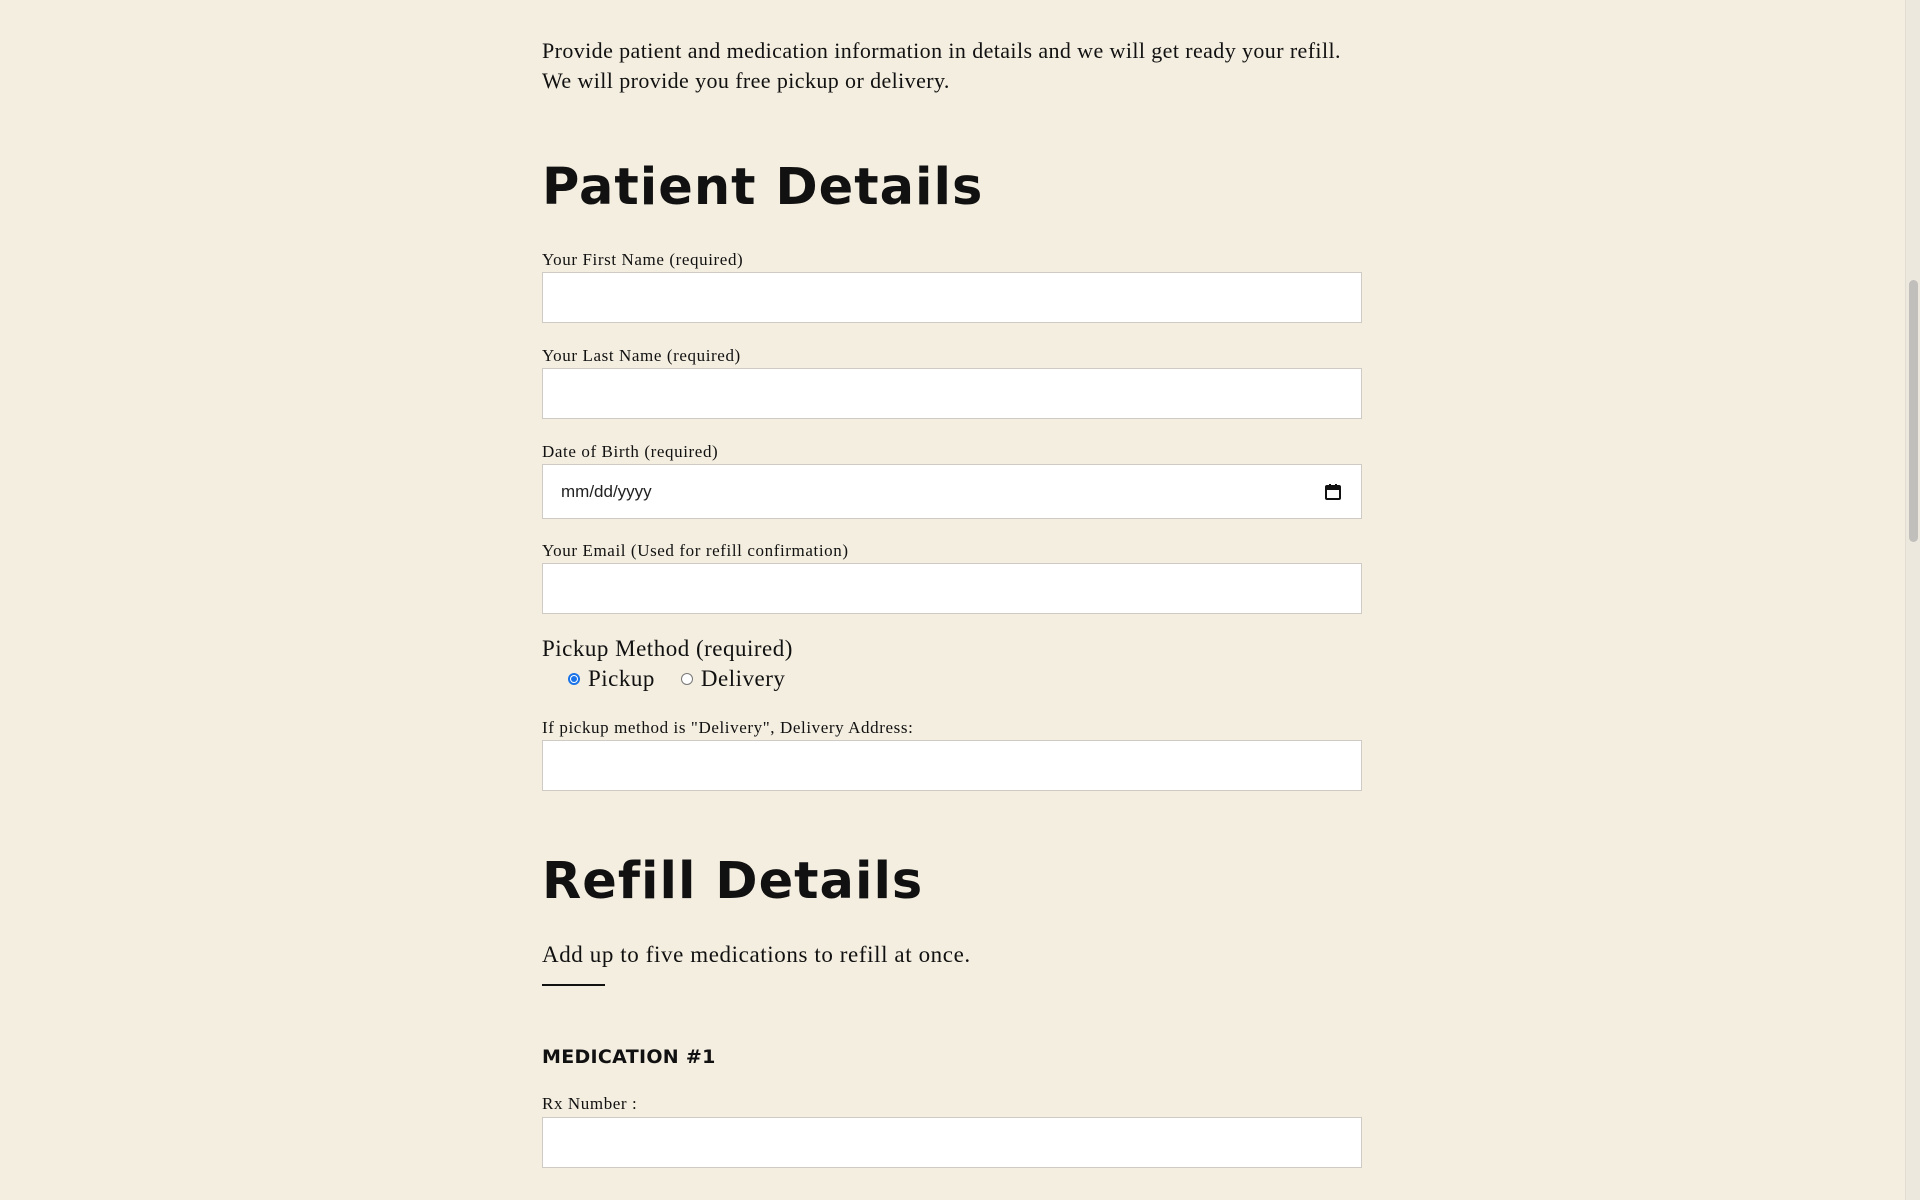 This screenshot has width=1920, height=1200. What do you see at coordinates (643, 259) in the screenshot?
I see `first-name-label: Your First Name (required)` at bounding box center [643, 259].